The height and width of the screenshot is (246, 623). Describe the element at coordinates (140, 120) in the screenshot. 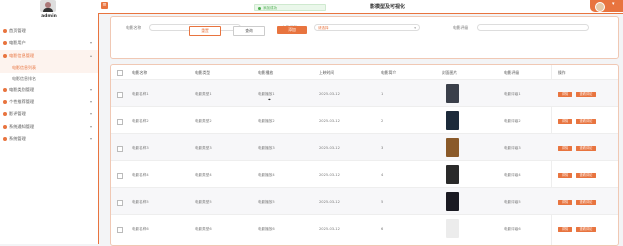

I see `cell-name: 电影名称2` at that location.